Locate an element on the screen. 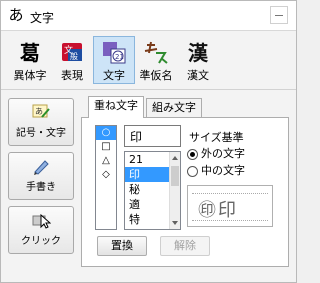 Image resolution: width=320 pixels, height=283 pixels. list-item: 特 is located at coordinates (147, 219).